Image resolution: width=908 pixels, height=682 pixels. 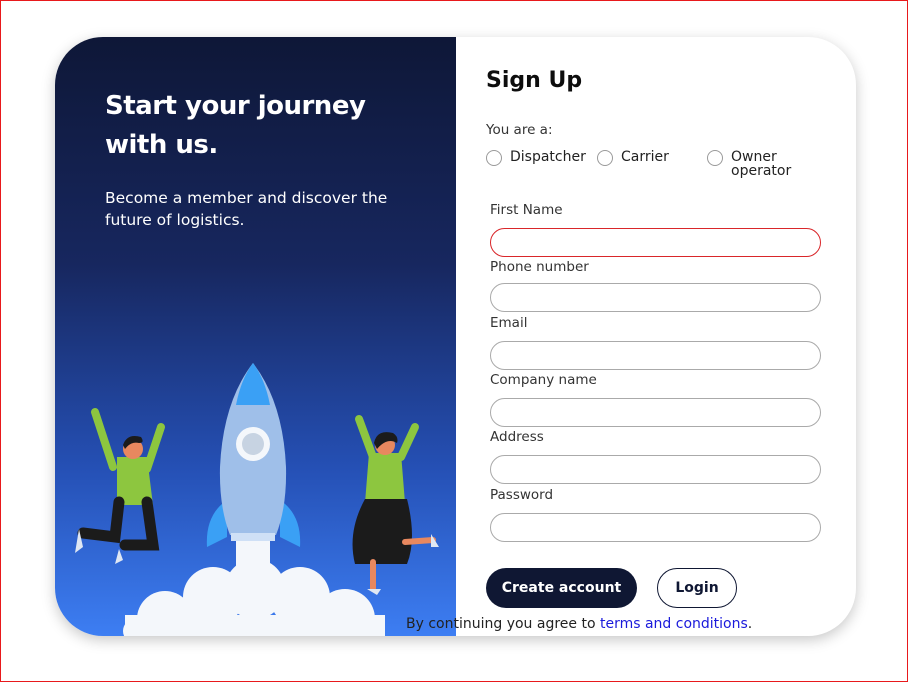 I want to click on jumping-man-illustration, so click(x=120, y=486).